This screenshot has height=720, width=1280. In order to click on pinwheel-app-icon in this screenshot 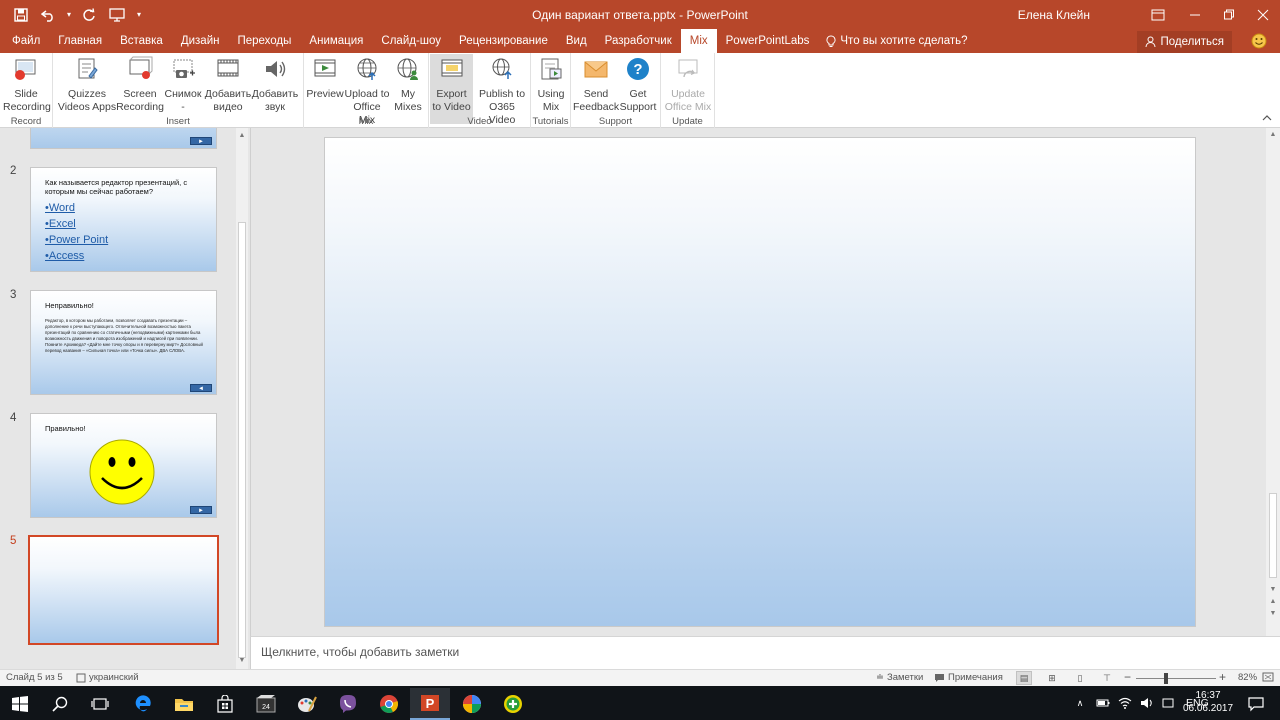, I will do `click(472, 704)`.